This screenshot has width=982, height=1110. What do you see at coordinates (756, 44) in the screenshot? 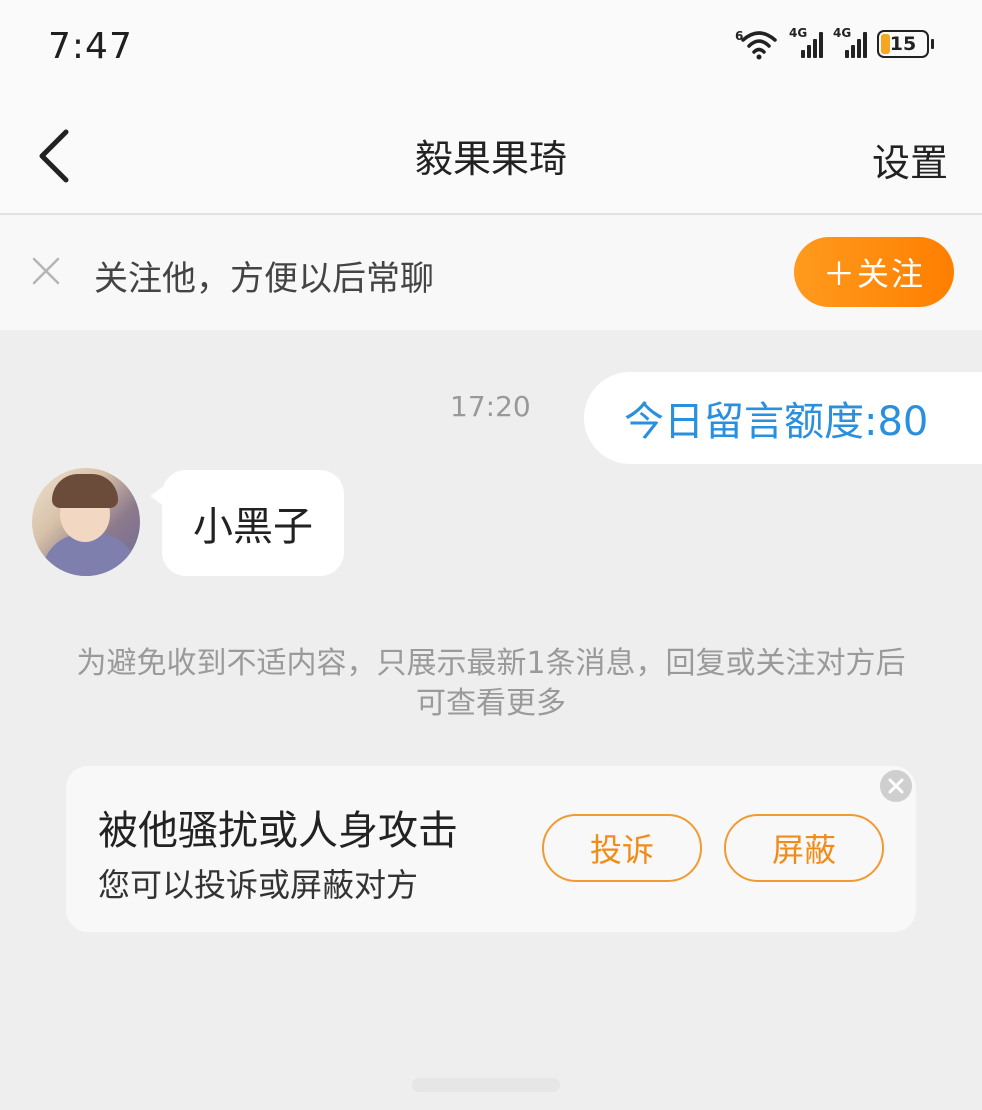
I see `wifi-icon: 6` at bounding box center [756, 44].